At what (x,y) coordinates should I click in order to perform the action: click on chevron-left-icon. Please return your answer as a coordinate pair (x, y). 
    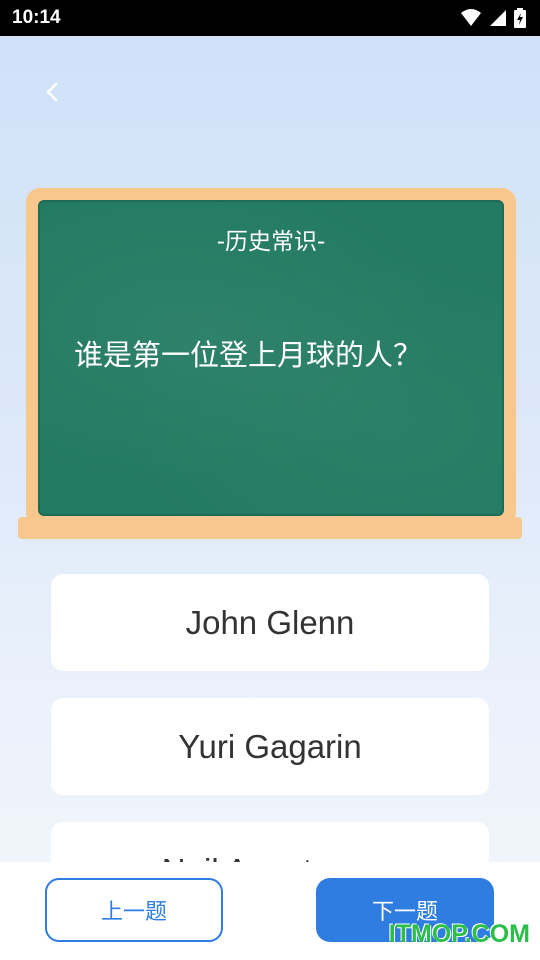
    Looking at the image, I should click on (52, 92).